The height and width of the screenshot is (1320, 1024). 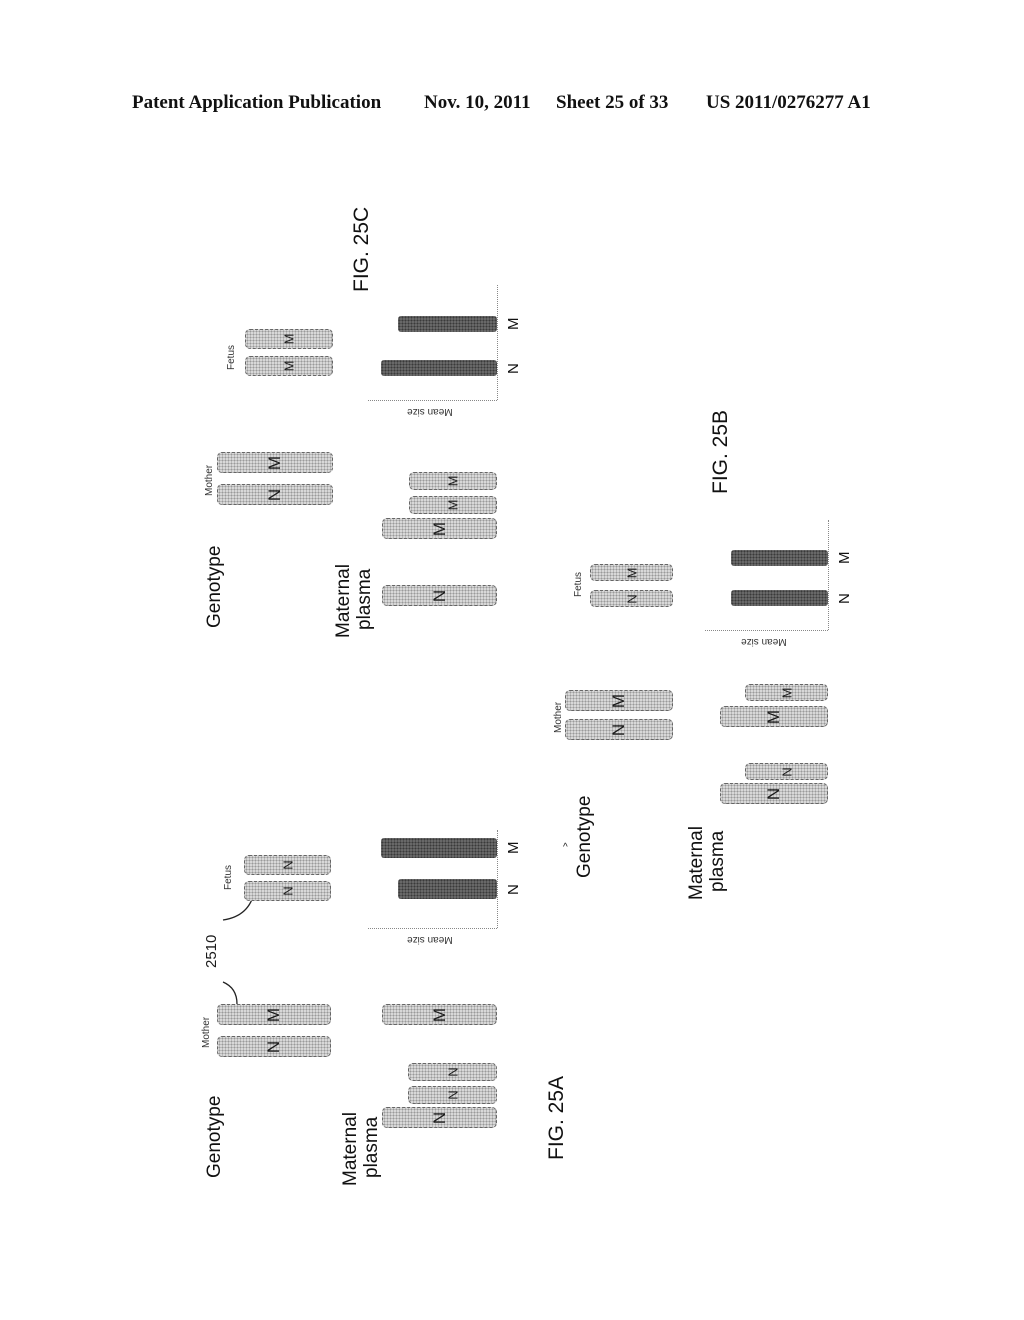 What do you see at coordinates (477, 102) in the screenshot?
I see `publication-date: Nov. 10, 2011` at bounding box center [477, 102].